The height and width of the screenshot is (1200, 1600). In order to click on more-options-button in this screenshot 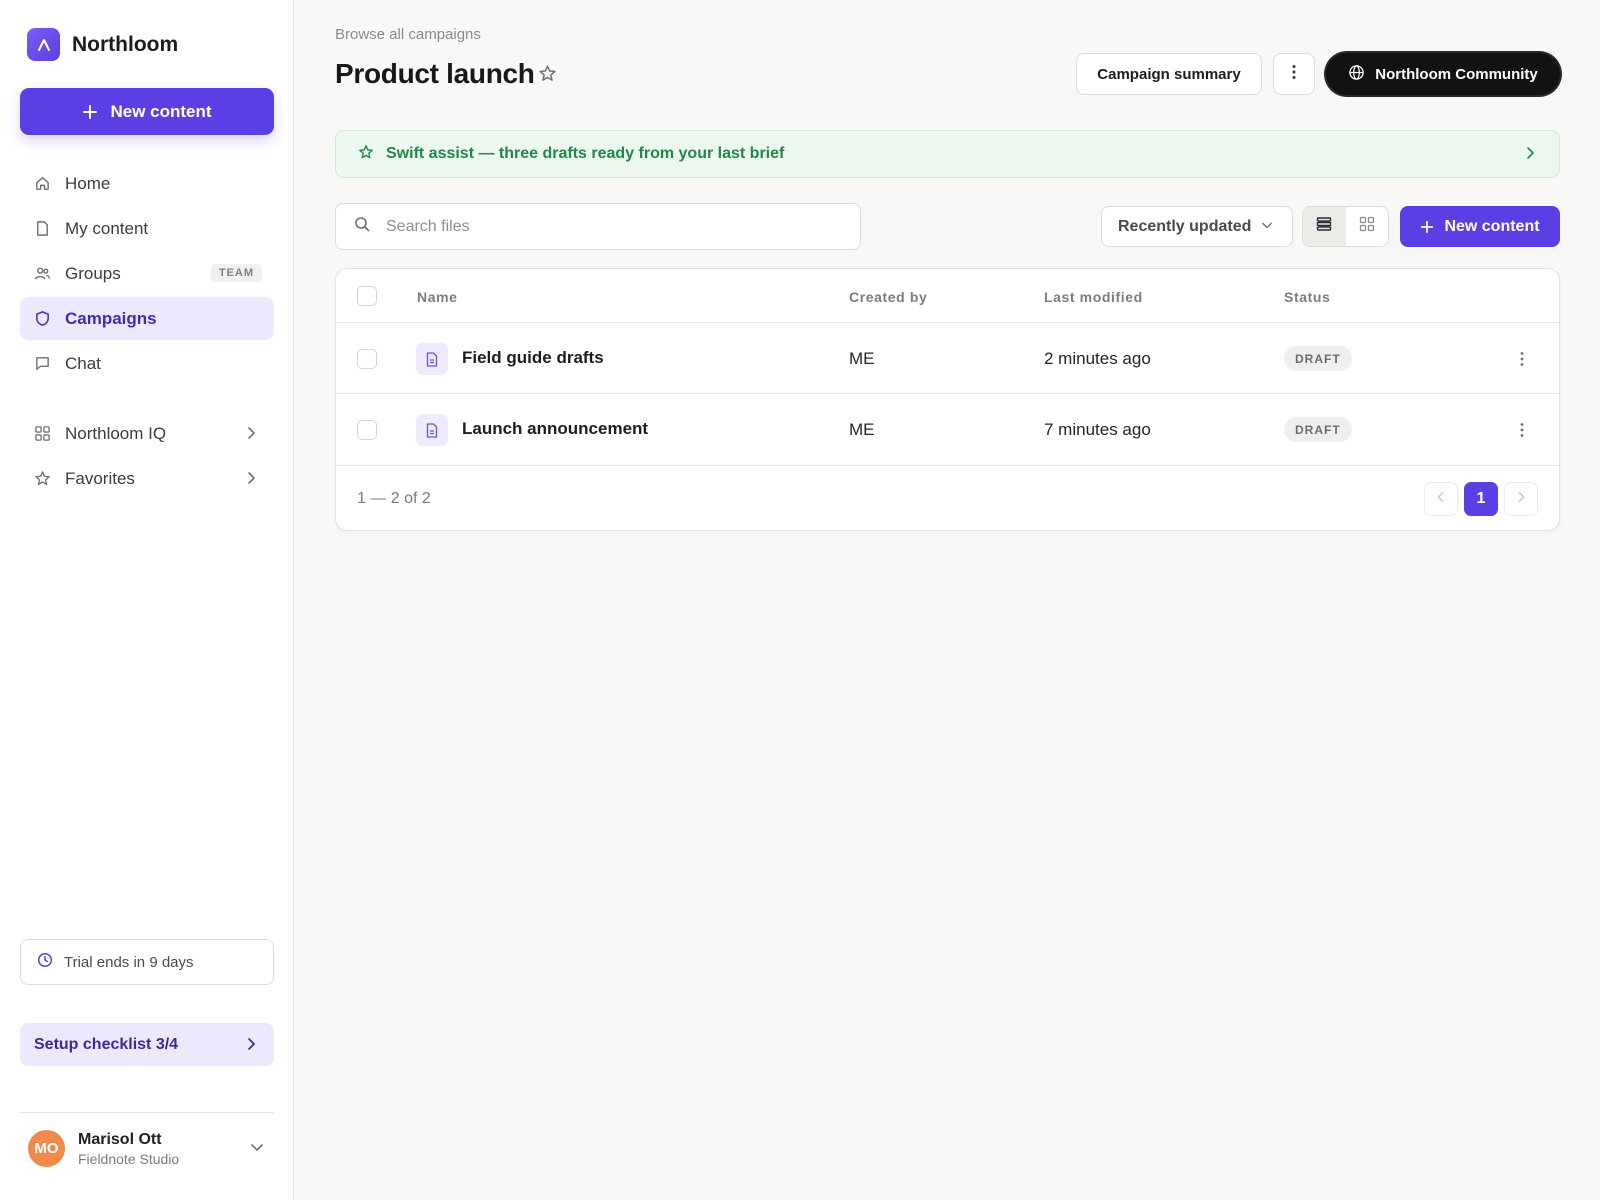, I will do `click(1294, 74)`.